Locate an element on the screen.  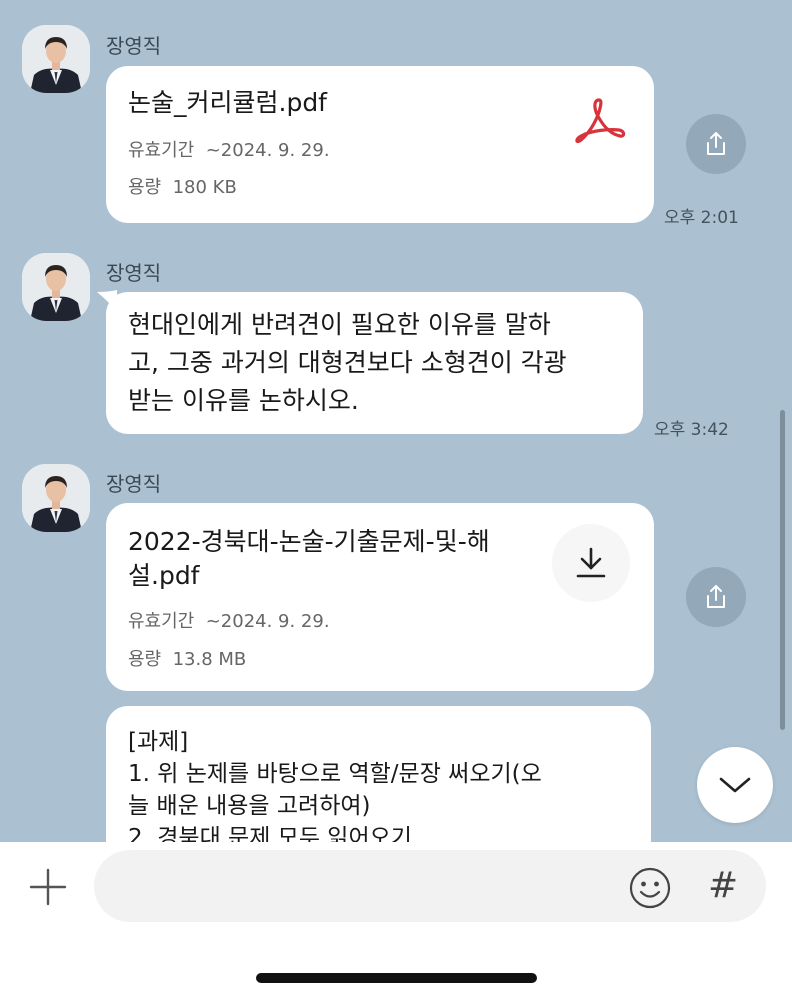
file-name: 2022-경북대-논술-기출문제-및-해 설.pdf is located at coordinates (309, 559).